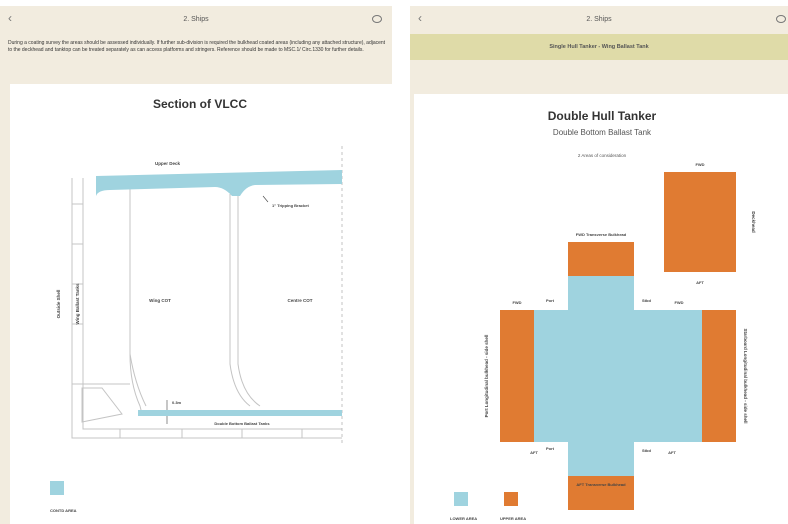 The height and width of the screenshot is (524, 788). I want to click on legend-label-upper: UPPER AREA, so click(513, 518).